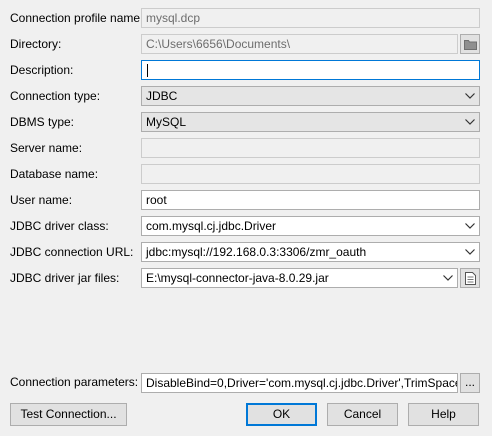  Describe the element at coordinates (59, 226) in the screenshot. I see `jdbc-driver-class-label: JDBC driver class:` at that location.